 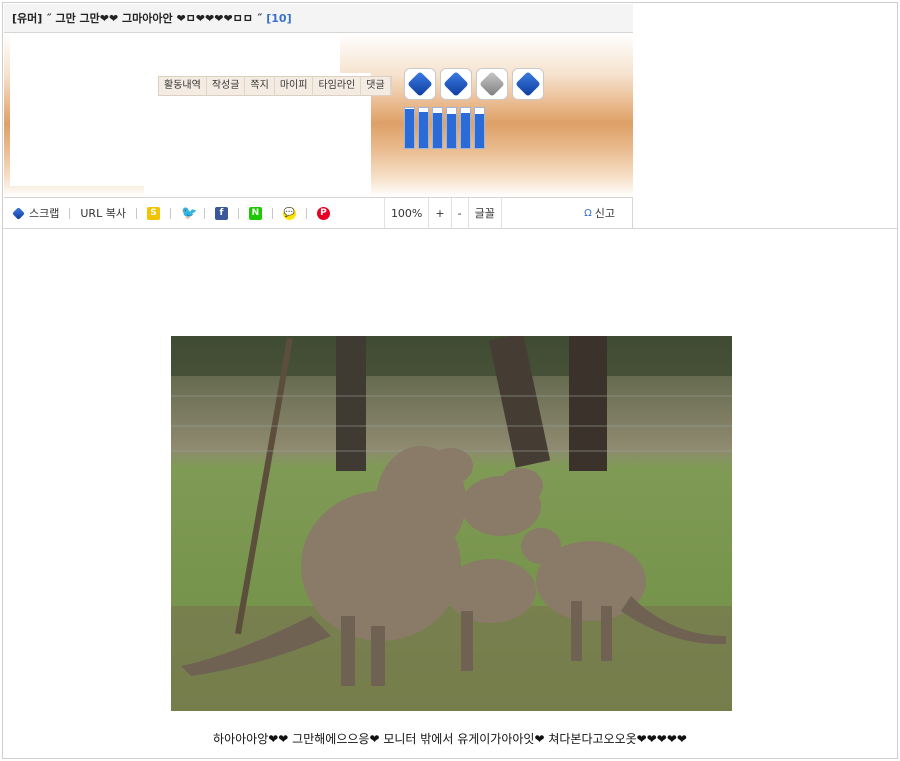 I want to click on tab-message: 쪽지, so click(x=260, y=86).